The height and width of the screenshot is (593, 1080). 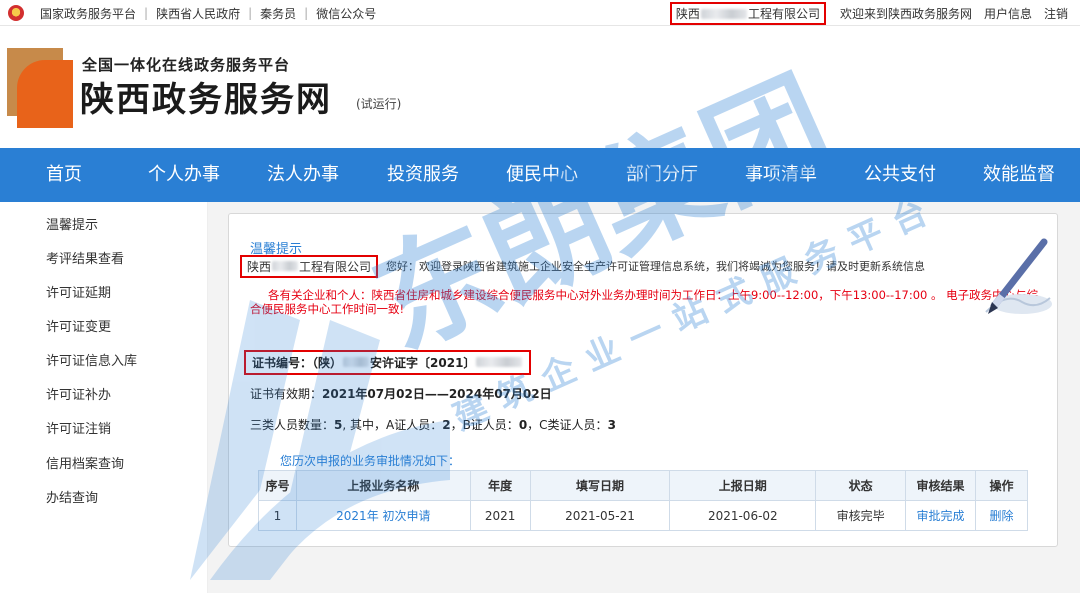 I want to click on nav-home: 首页, so click(x=64, y=175).